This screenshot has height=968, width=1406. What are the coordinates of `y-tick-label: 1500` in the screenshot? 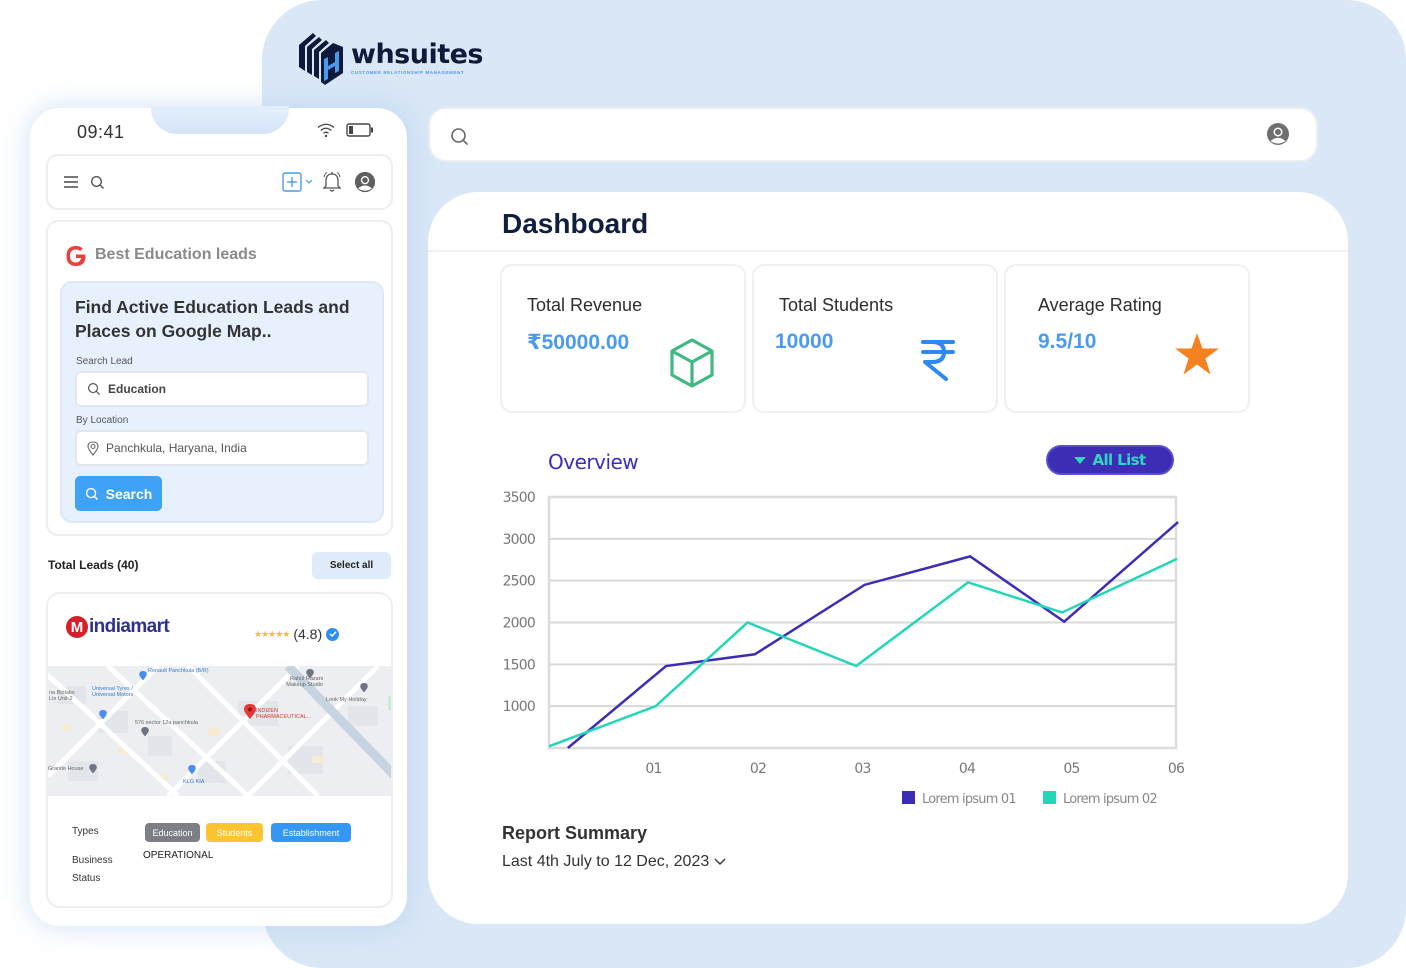 It's located at (519, 665).